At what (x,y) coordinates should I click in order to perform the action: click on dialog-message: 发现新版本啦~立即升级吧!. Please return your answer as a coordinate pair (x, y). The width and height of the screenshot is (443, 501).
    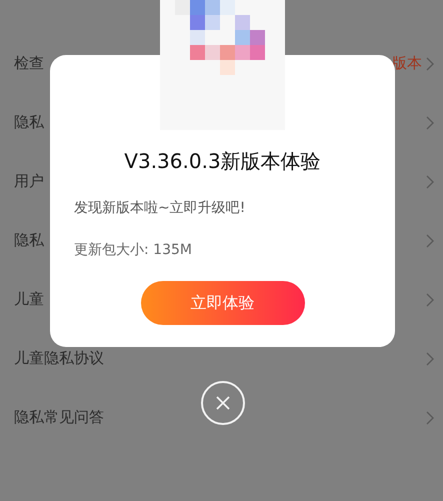
    Looking at the image, I should click on (160, 208).